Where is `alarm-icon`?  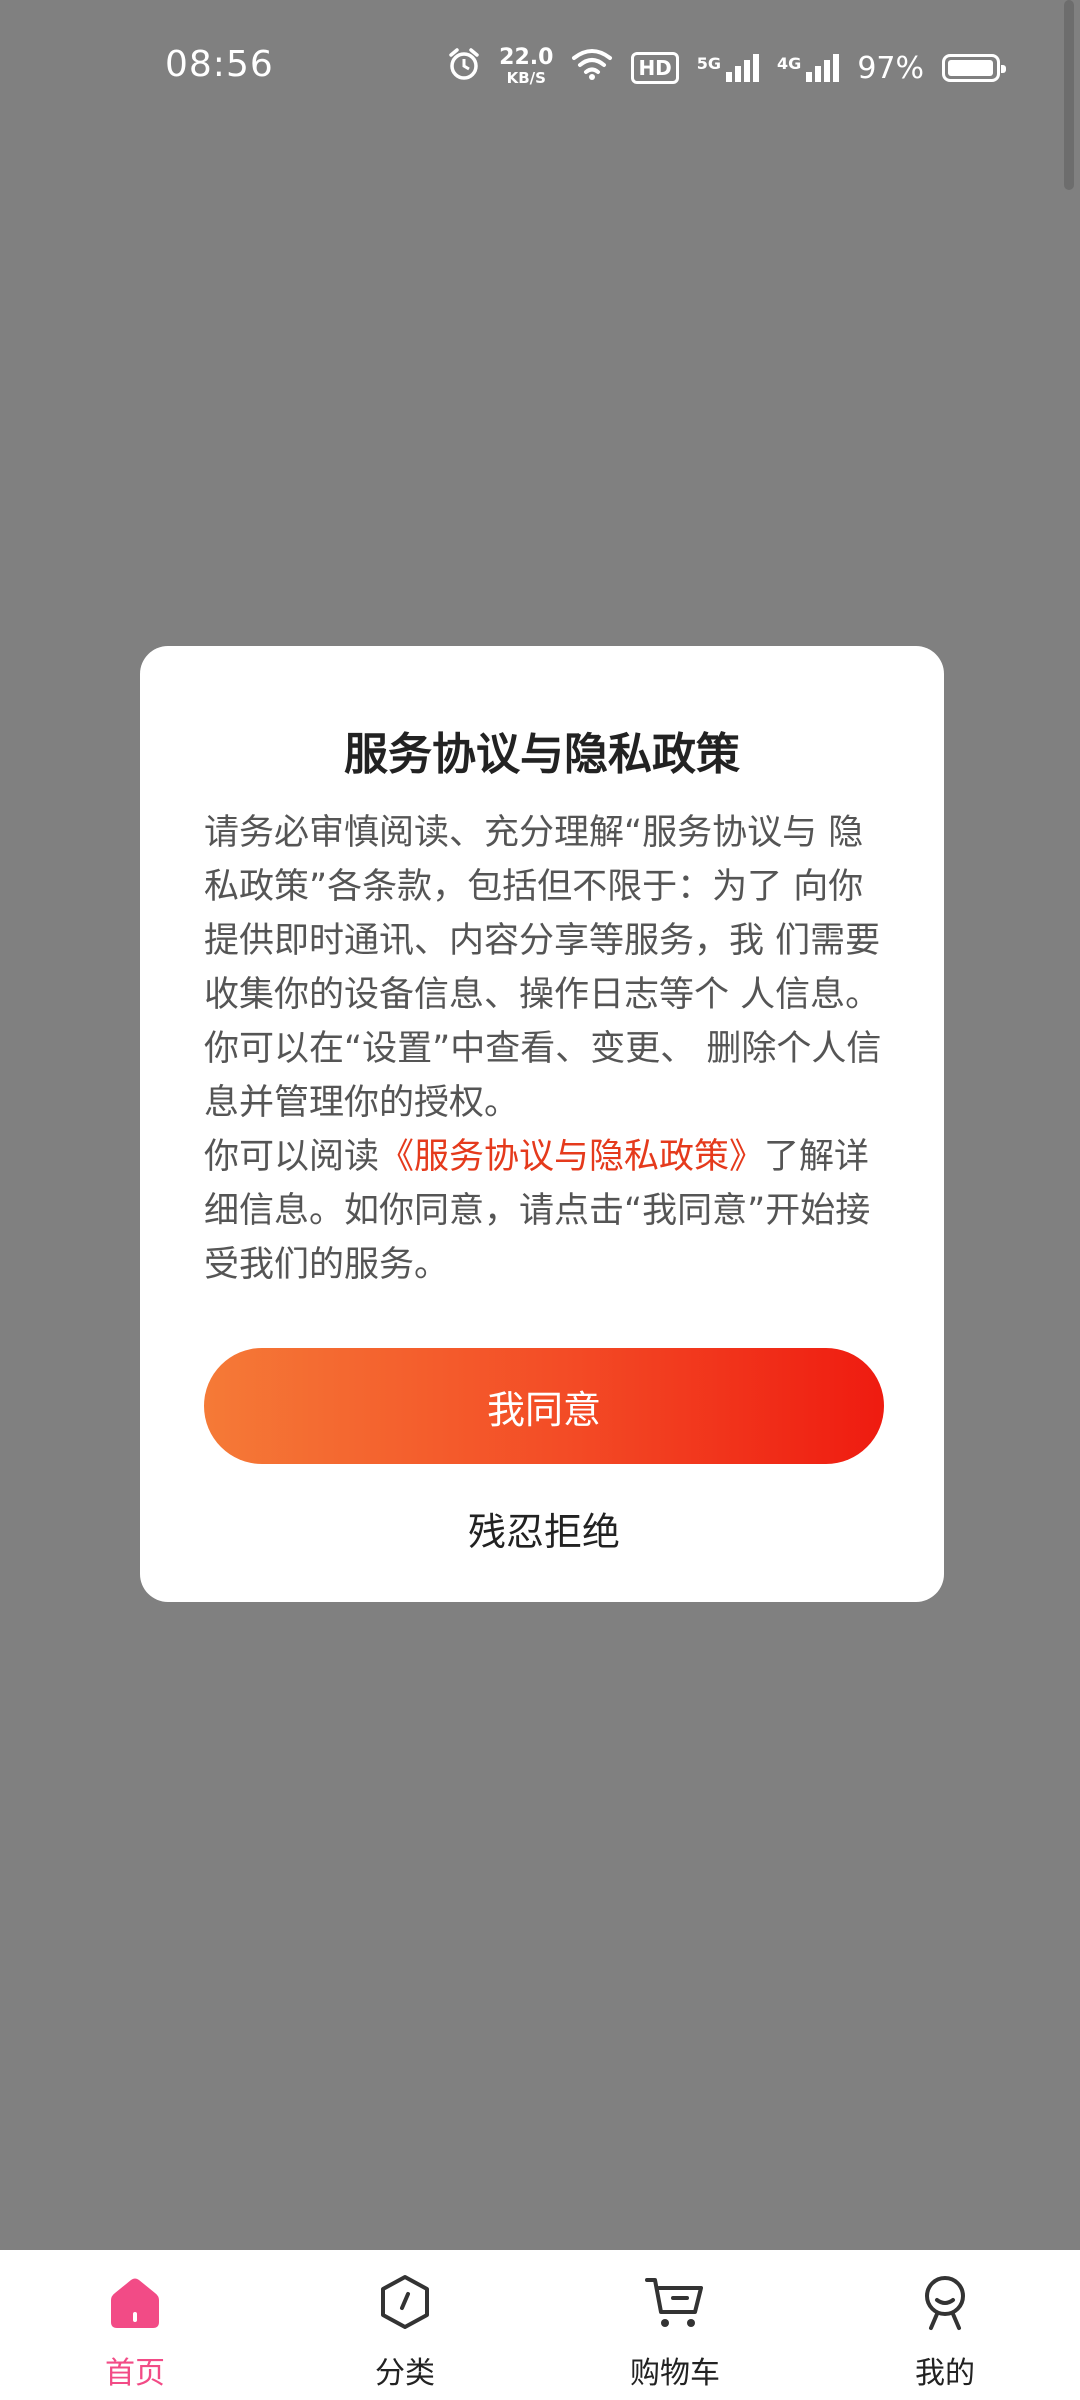
alarm-icon is located at coordinates (464, 68).